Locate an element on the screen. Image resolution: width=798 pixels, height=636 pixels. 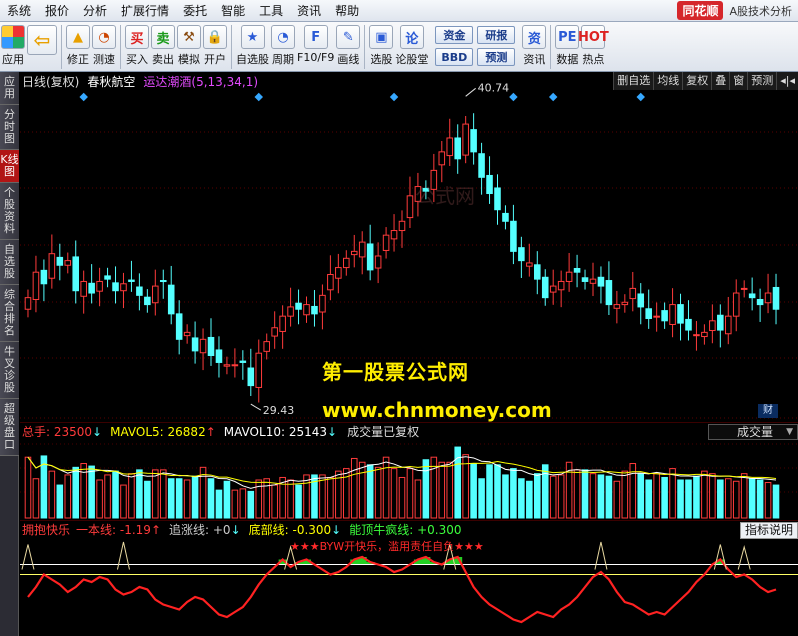
menu-item-4: 委托 is located at coordinates (195, 11).